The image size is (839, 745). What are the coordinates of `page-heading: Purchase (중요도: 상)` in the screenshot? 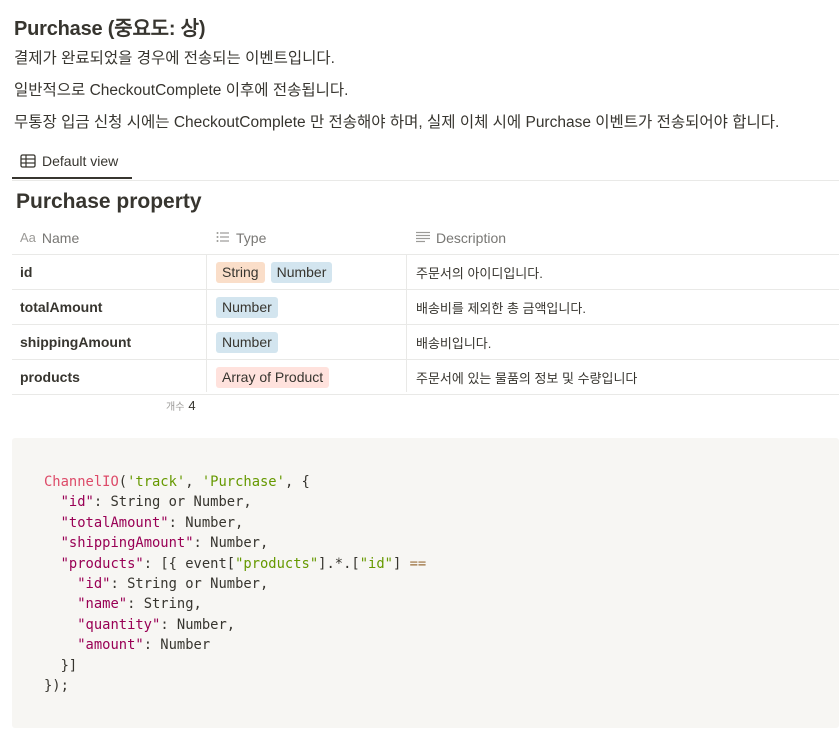 It's located at (110, 29).